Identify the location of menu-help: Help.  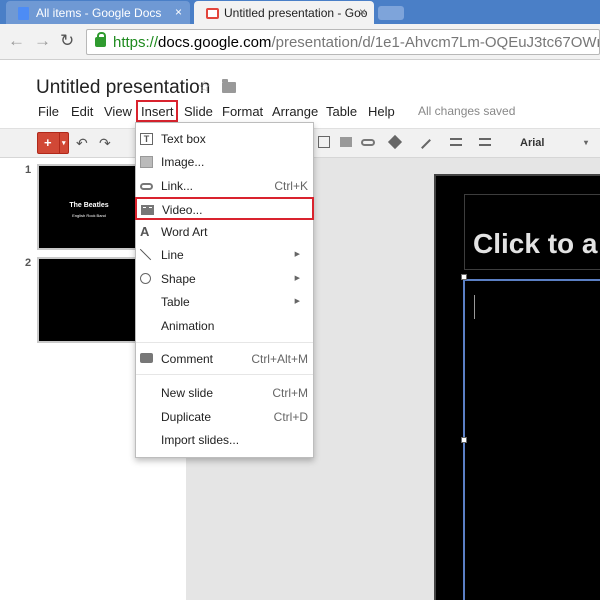
(381, 111).